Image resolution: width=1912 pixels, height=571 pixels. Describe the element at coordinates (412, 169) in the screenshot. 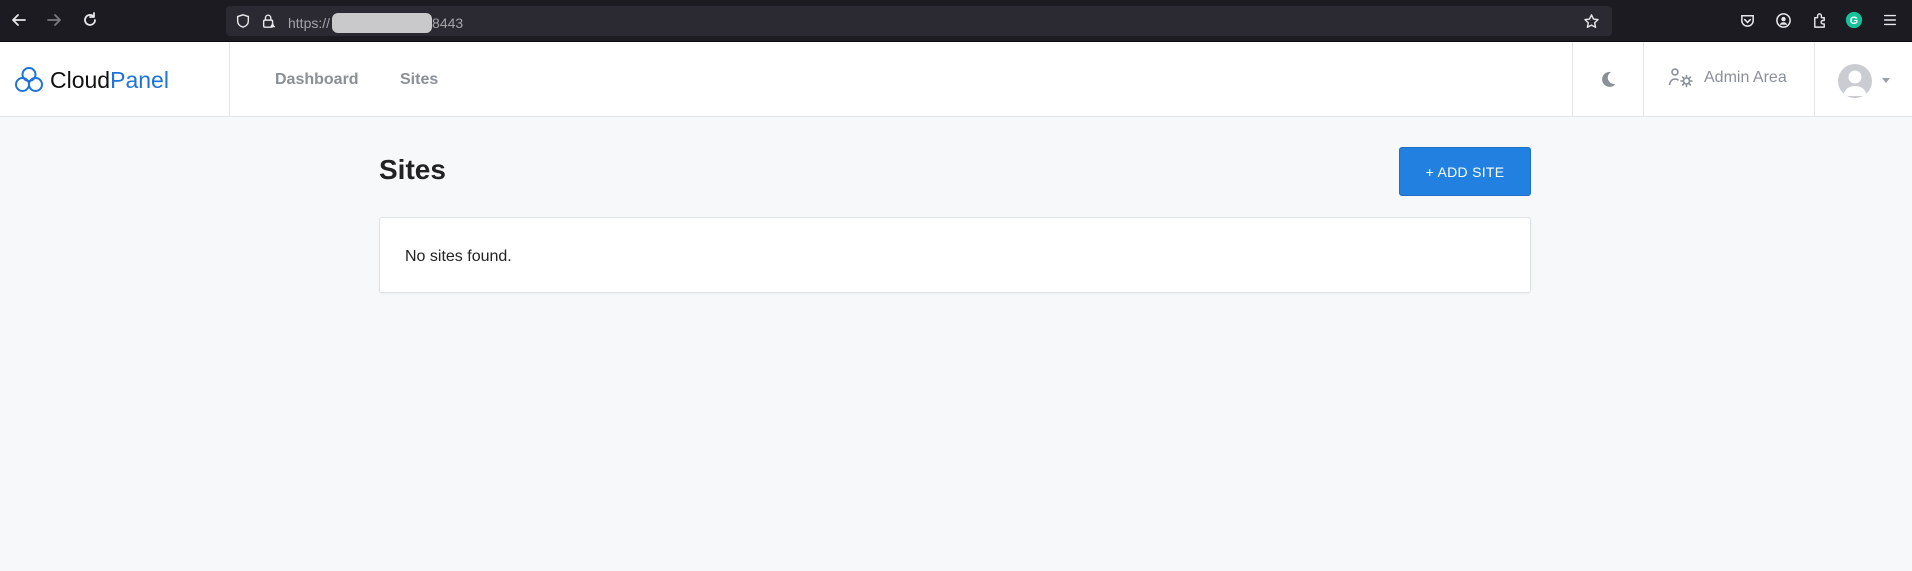

I see `page-title: Sites` at that location.